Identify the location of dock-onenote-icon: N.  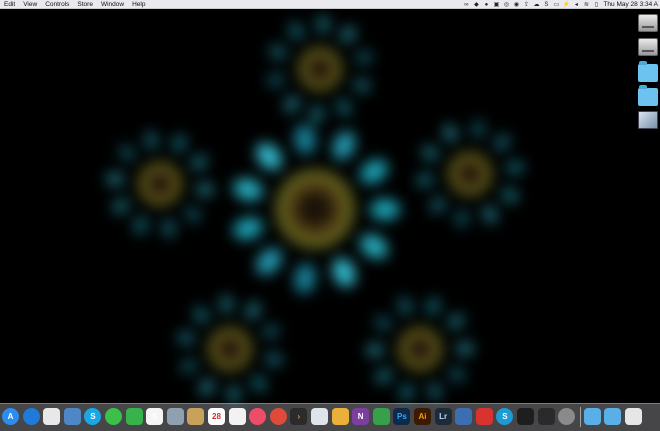
(361, 416).